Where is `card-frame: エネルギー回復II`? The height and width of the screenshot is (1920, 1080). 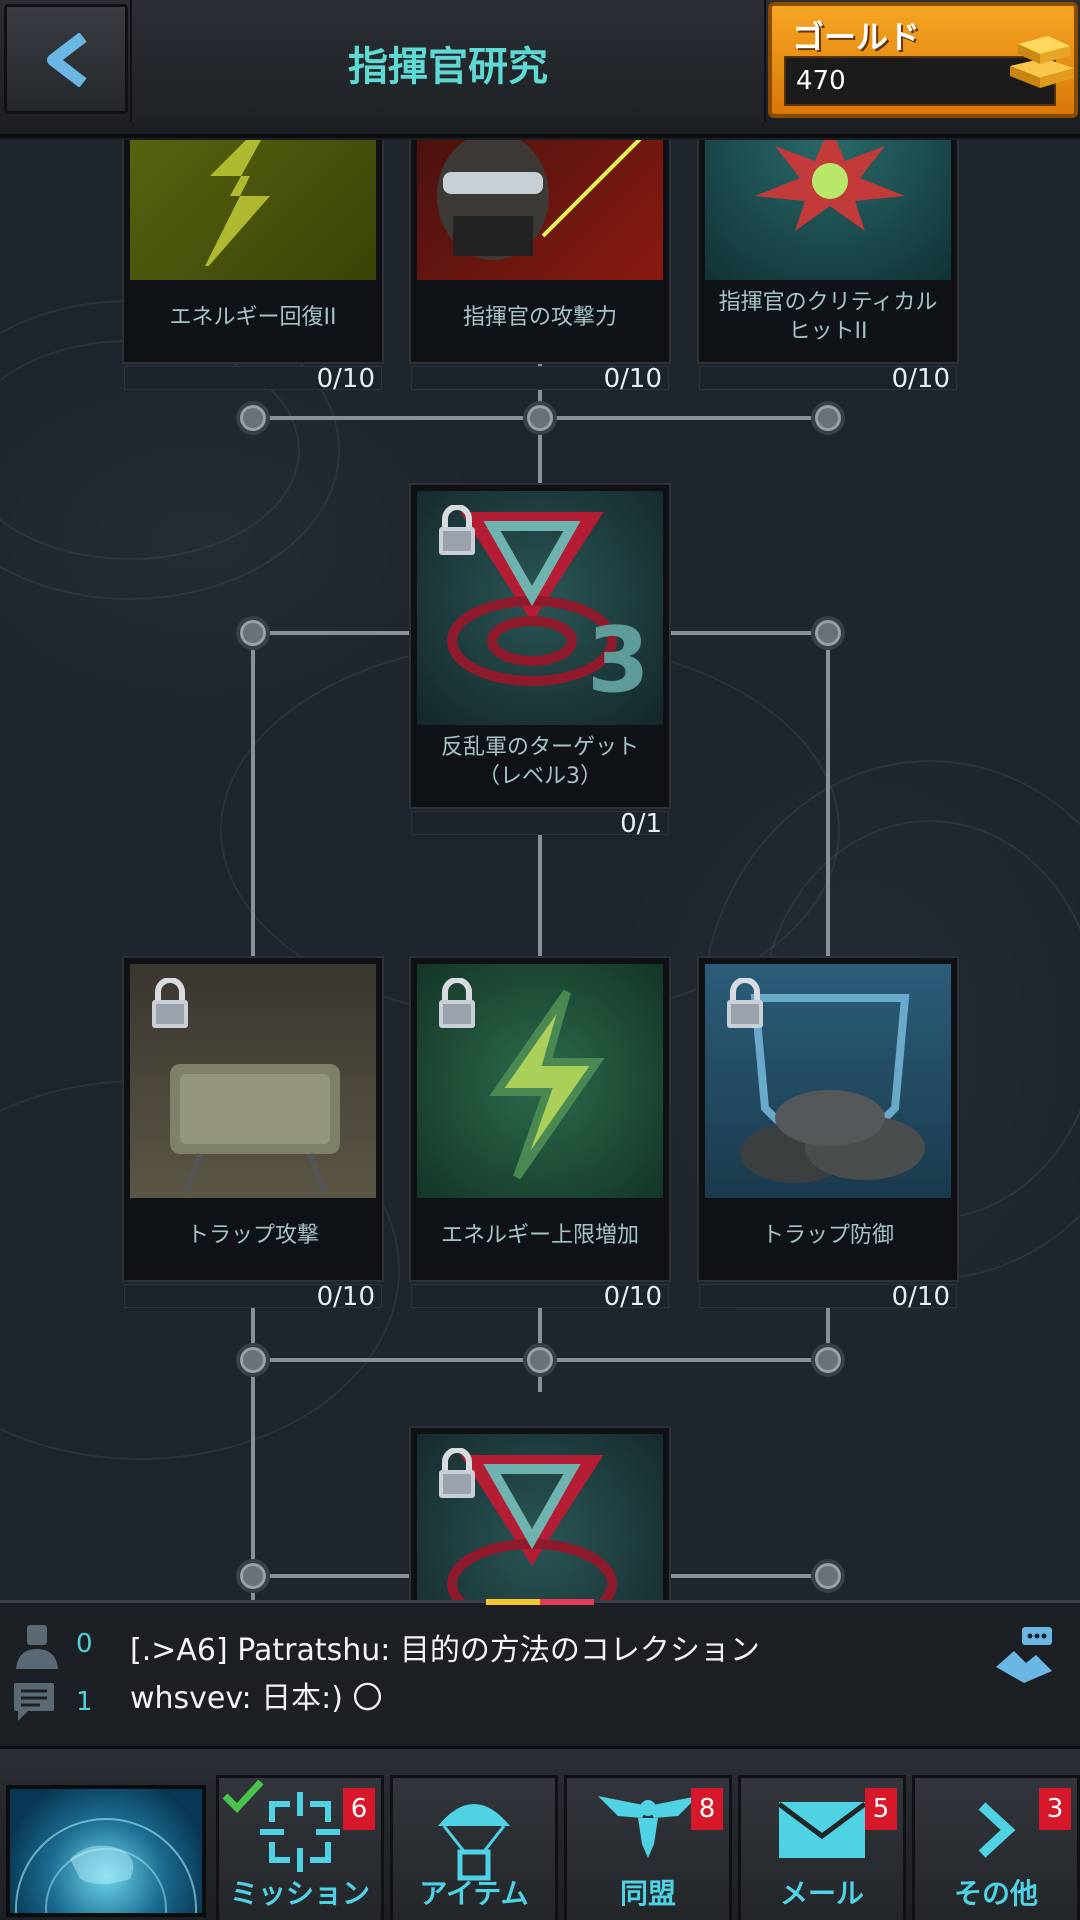 card-frame: エネルギー回復II is located at coordinates (253, 251).